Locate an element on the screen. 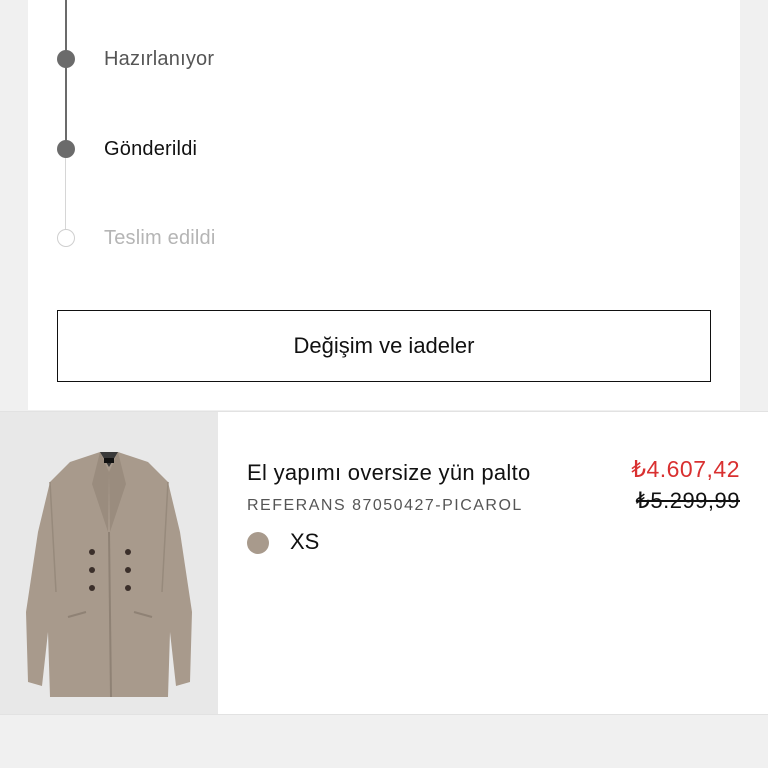 The image size is (768, 768). product-image is located at coordinates (109, 563).